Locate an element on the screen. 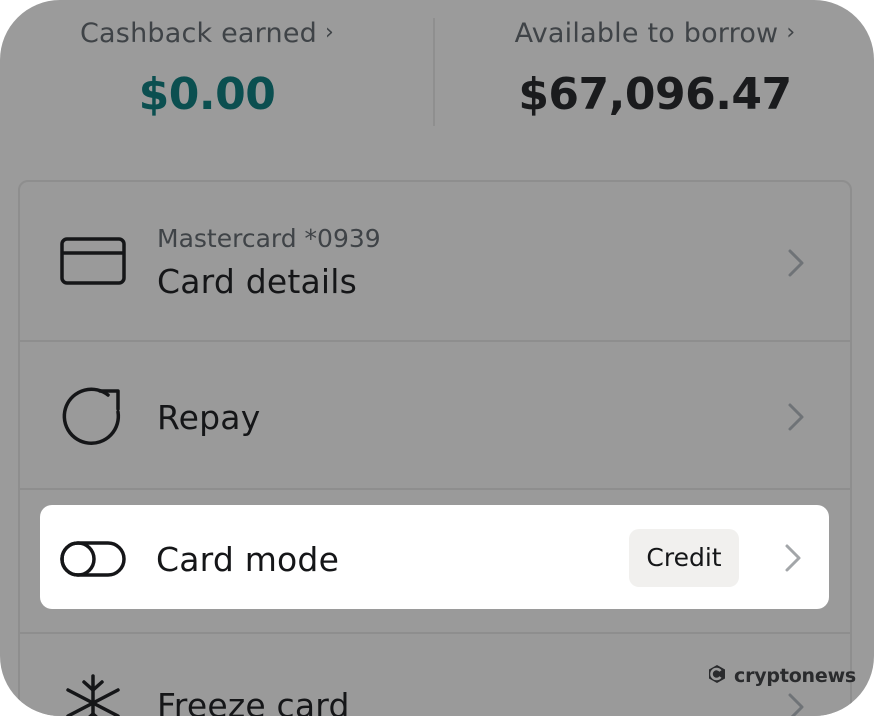 Image resolution: width=874 pixels, height=716 pixels. refresh-icon is located at coordinates (93, 418).